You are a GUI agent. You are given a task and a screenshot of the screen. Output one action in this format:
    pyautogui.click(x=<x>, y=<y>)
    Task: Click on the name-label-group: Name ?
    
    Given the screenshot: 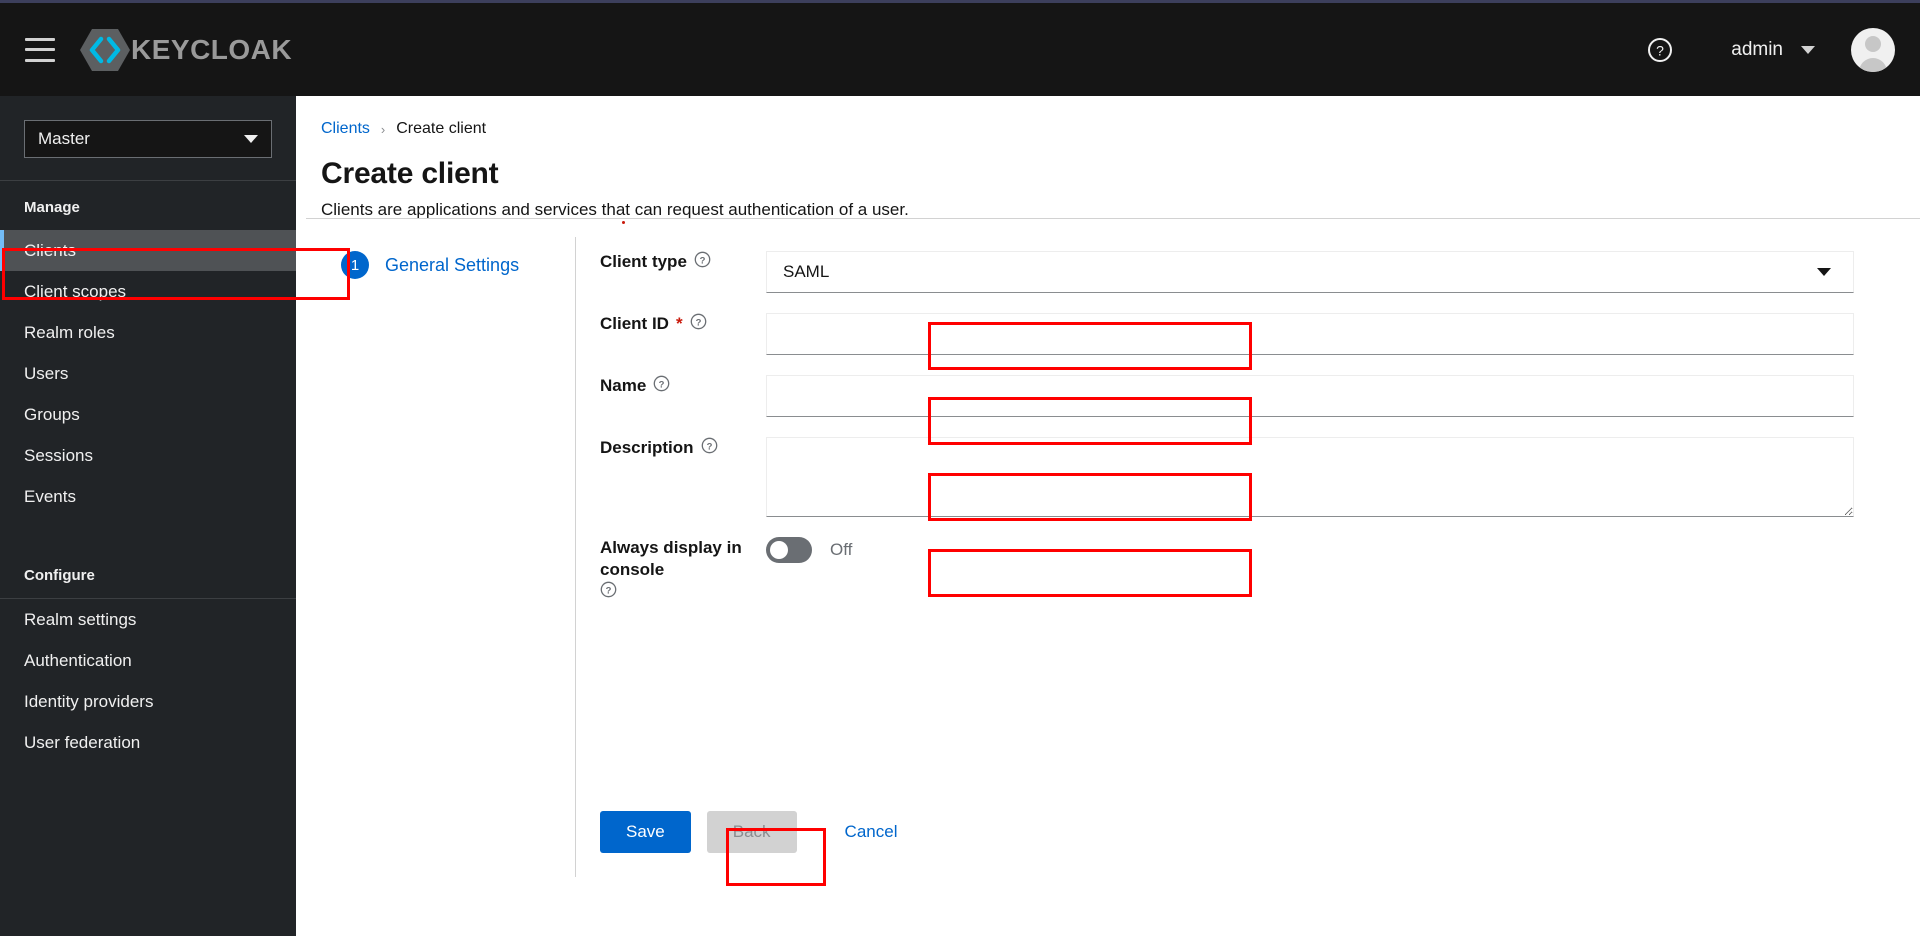 What is the action you would take?
    pyautogui.click(x=683, y=386)
    